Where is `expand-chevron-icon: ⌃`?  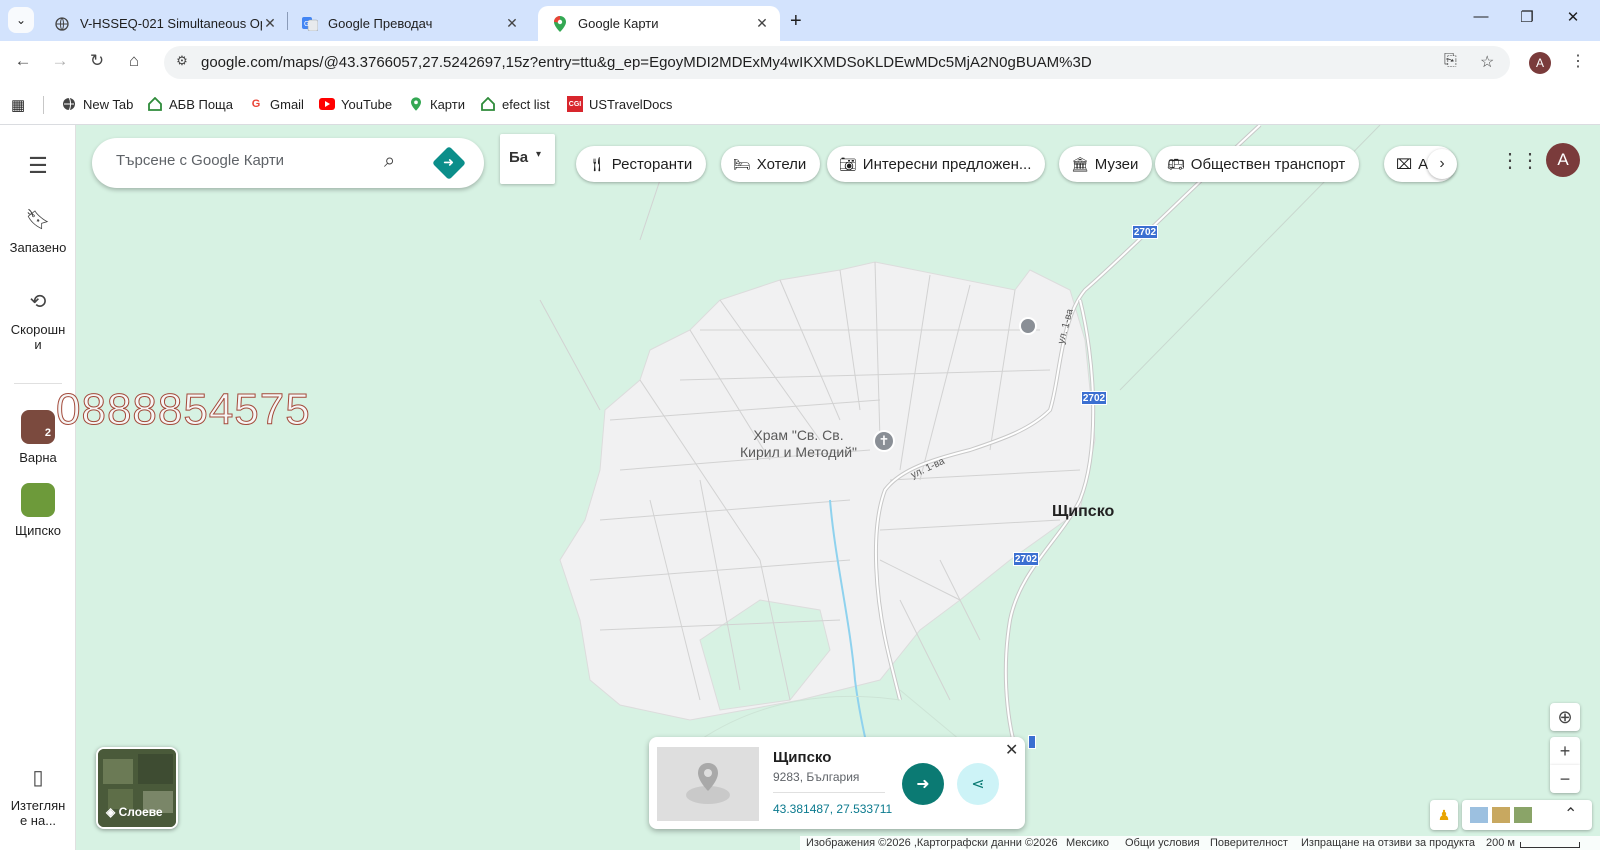 expand-chevron-icon: ⌃ is located at coordinates (1570, 814).